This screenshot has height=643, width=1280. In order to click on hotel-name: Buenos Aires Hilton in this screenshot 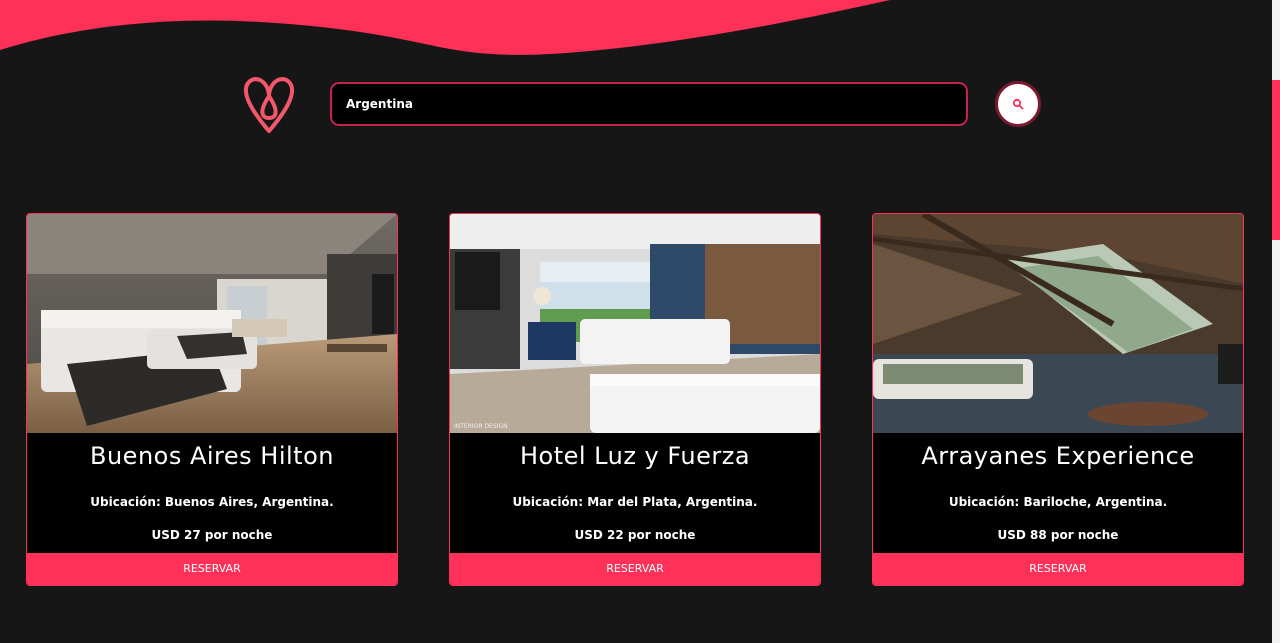, I will do `click(212, 456)`.